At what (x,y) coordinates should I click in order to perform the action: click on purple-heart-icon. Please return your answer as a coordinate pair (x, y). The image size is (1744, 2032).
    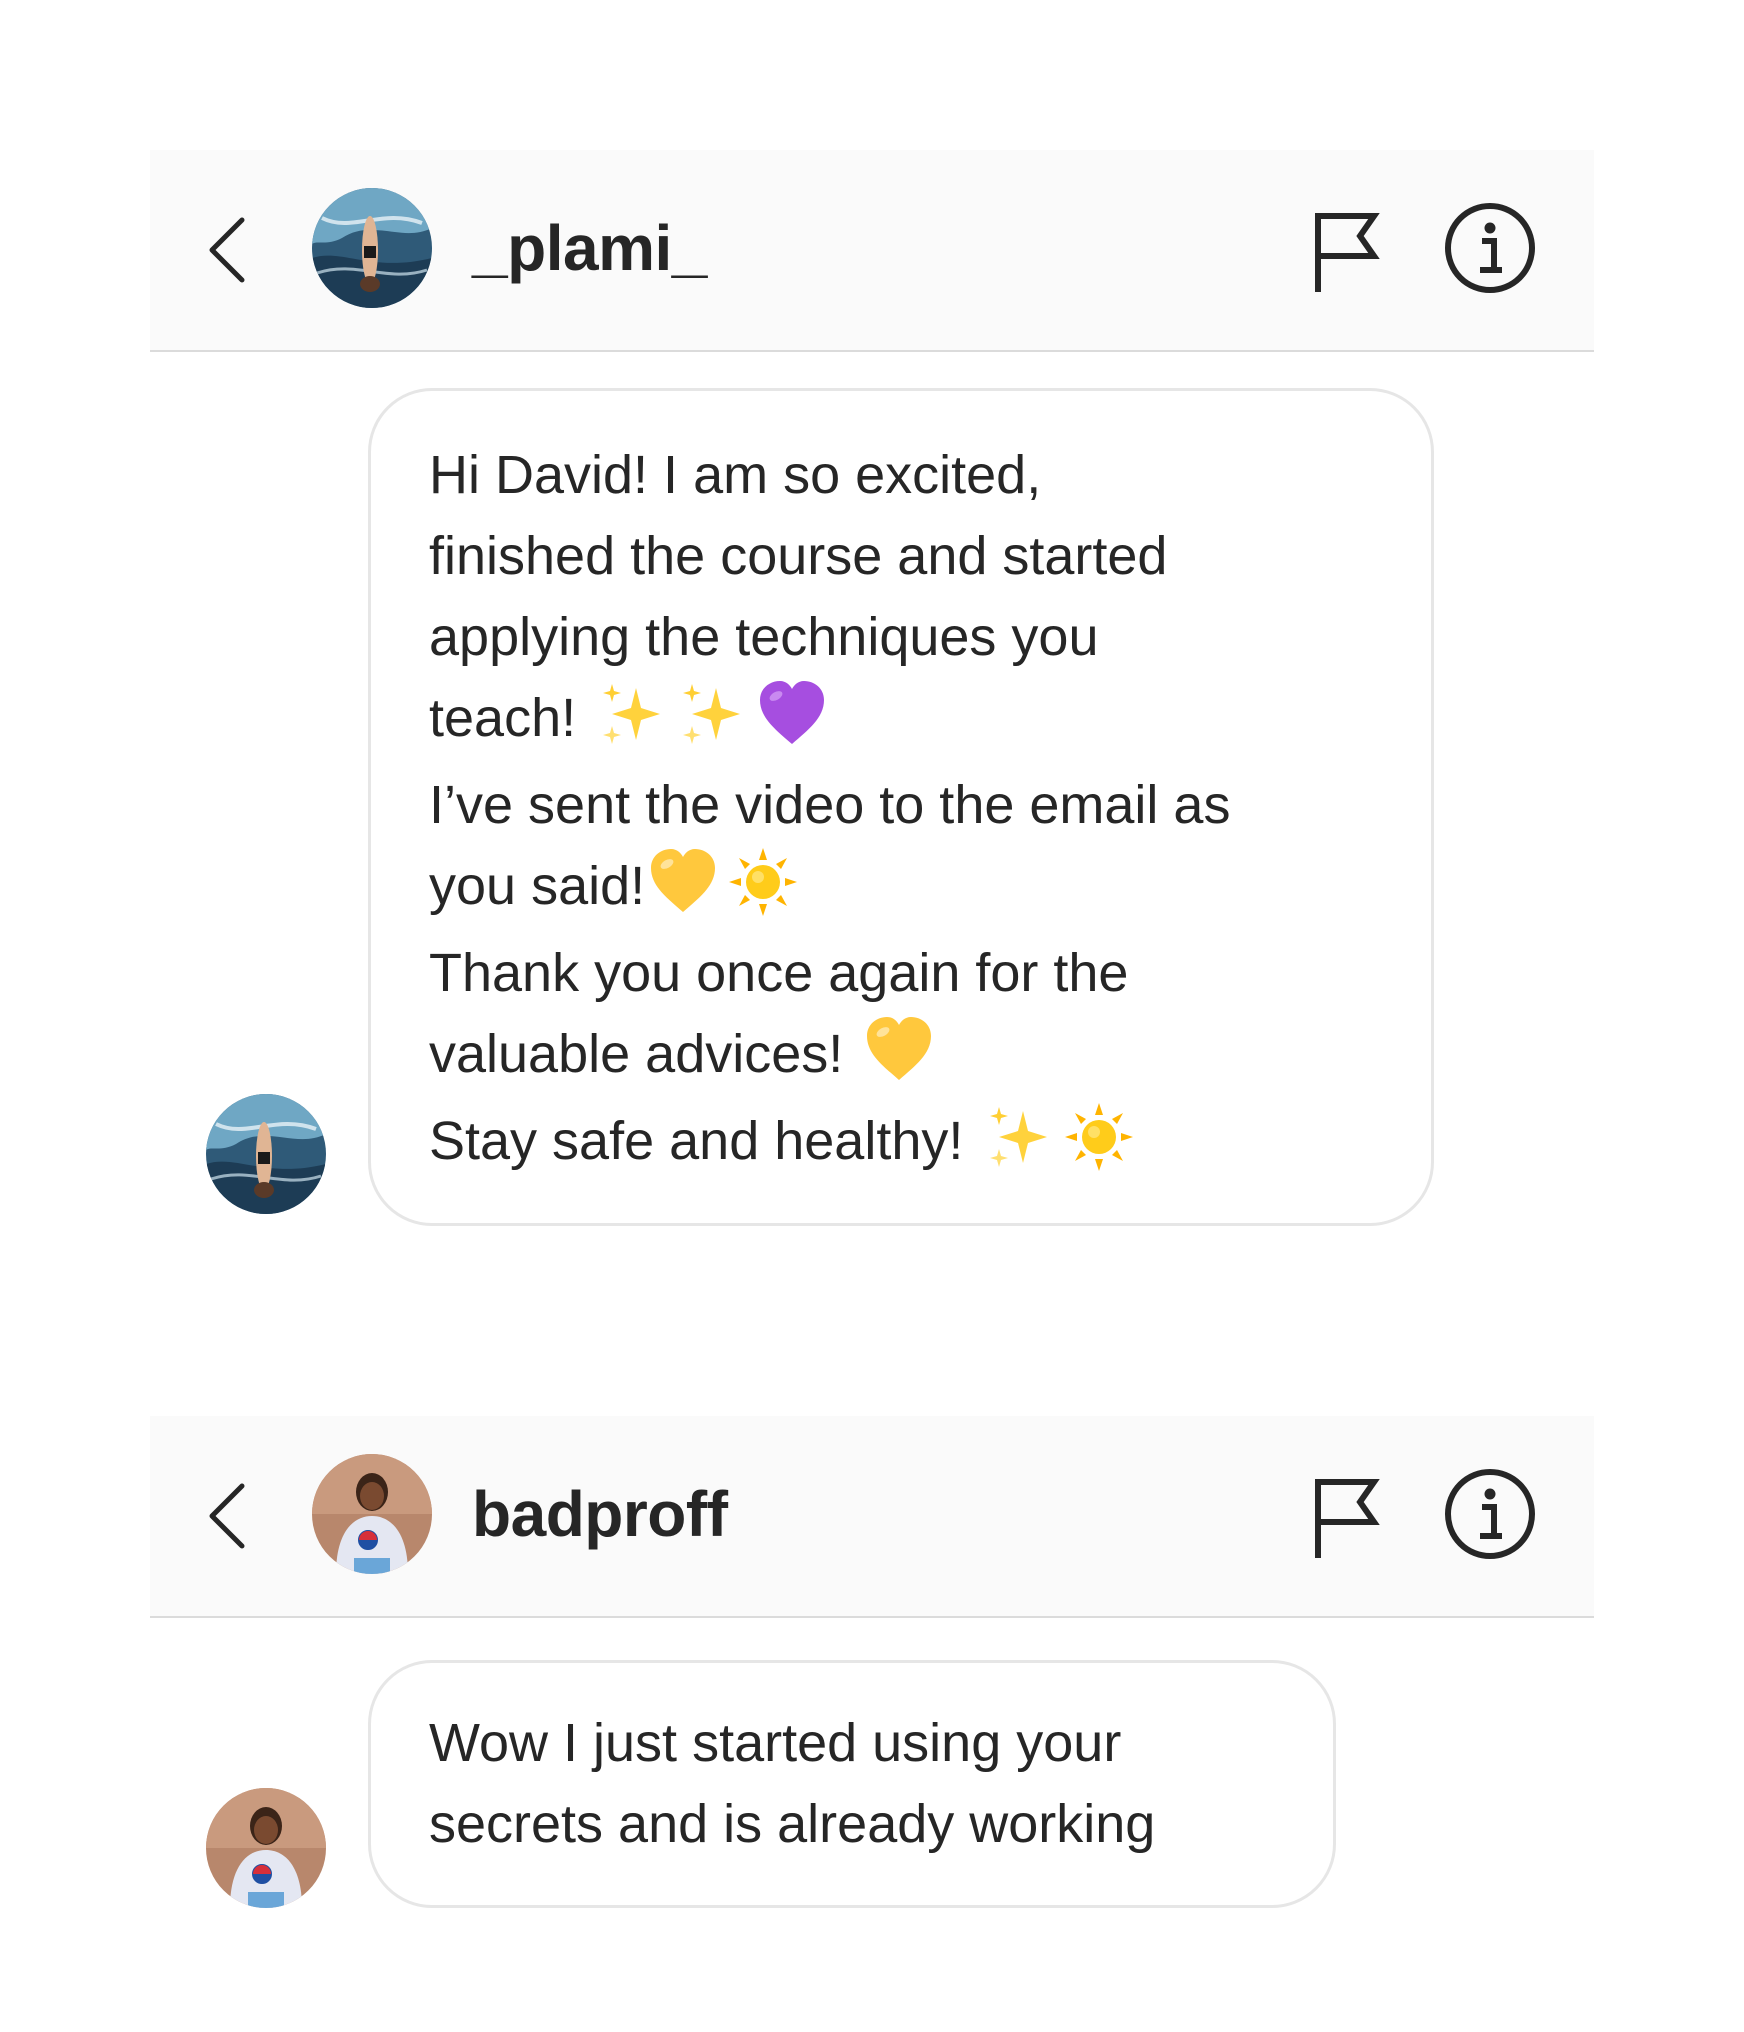
    Looking at the image, I should click on (792, 714).